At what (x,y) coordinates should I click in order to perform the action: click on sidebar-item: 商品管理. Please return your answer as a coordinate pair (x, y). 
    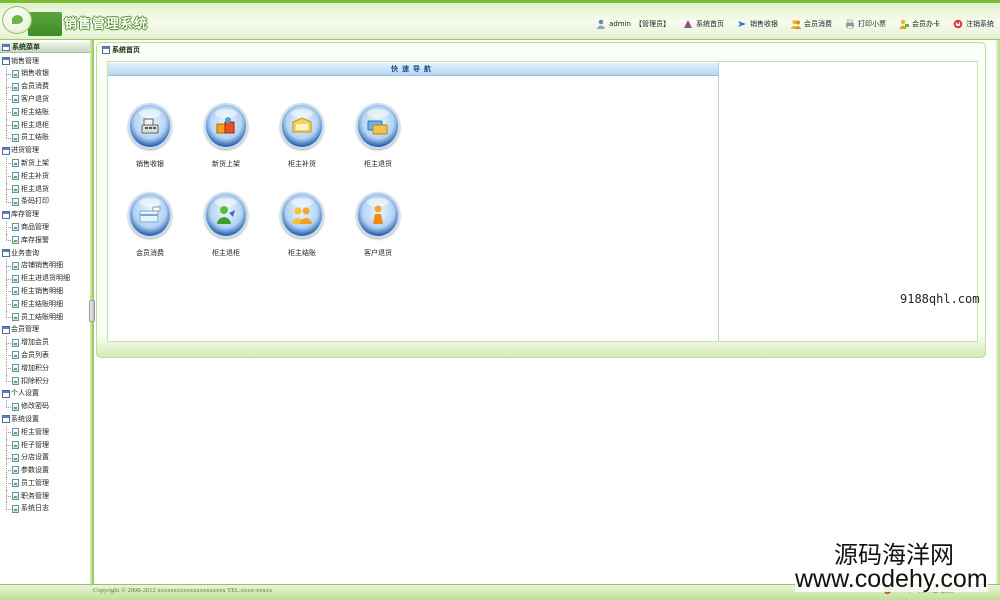
    Looking at the image, I should click on (45, 227).